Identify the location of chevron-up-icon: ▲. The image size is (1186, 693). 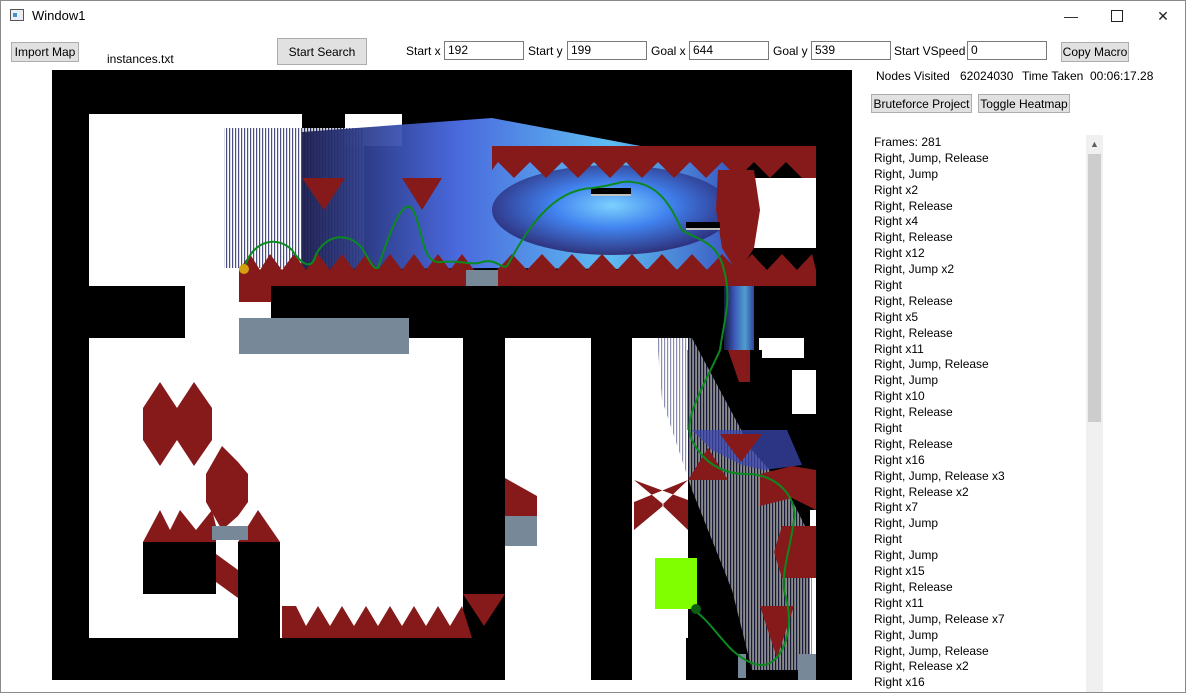
(1094, 143).